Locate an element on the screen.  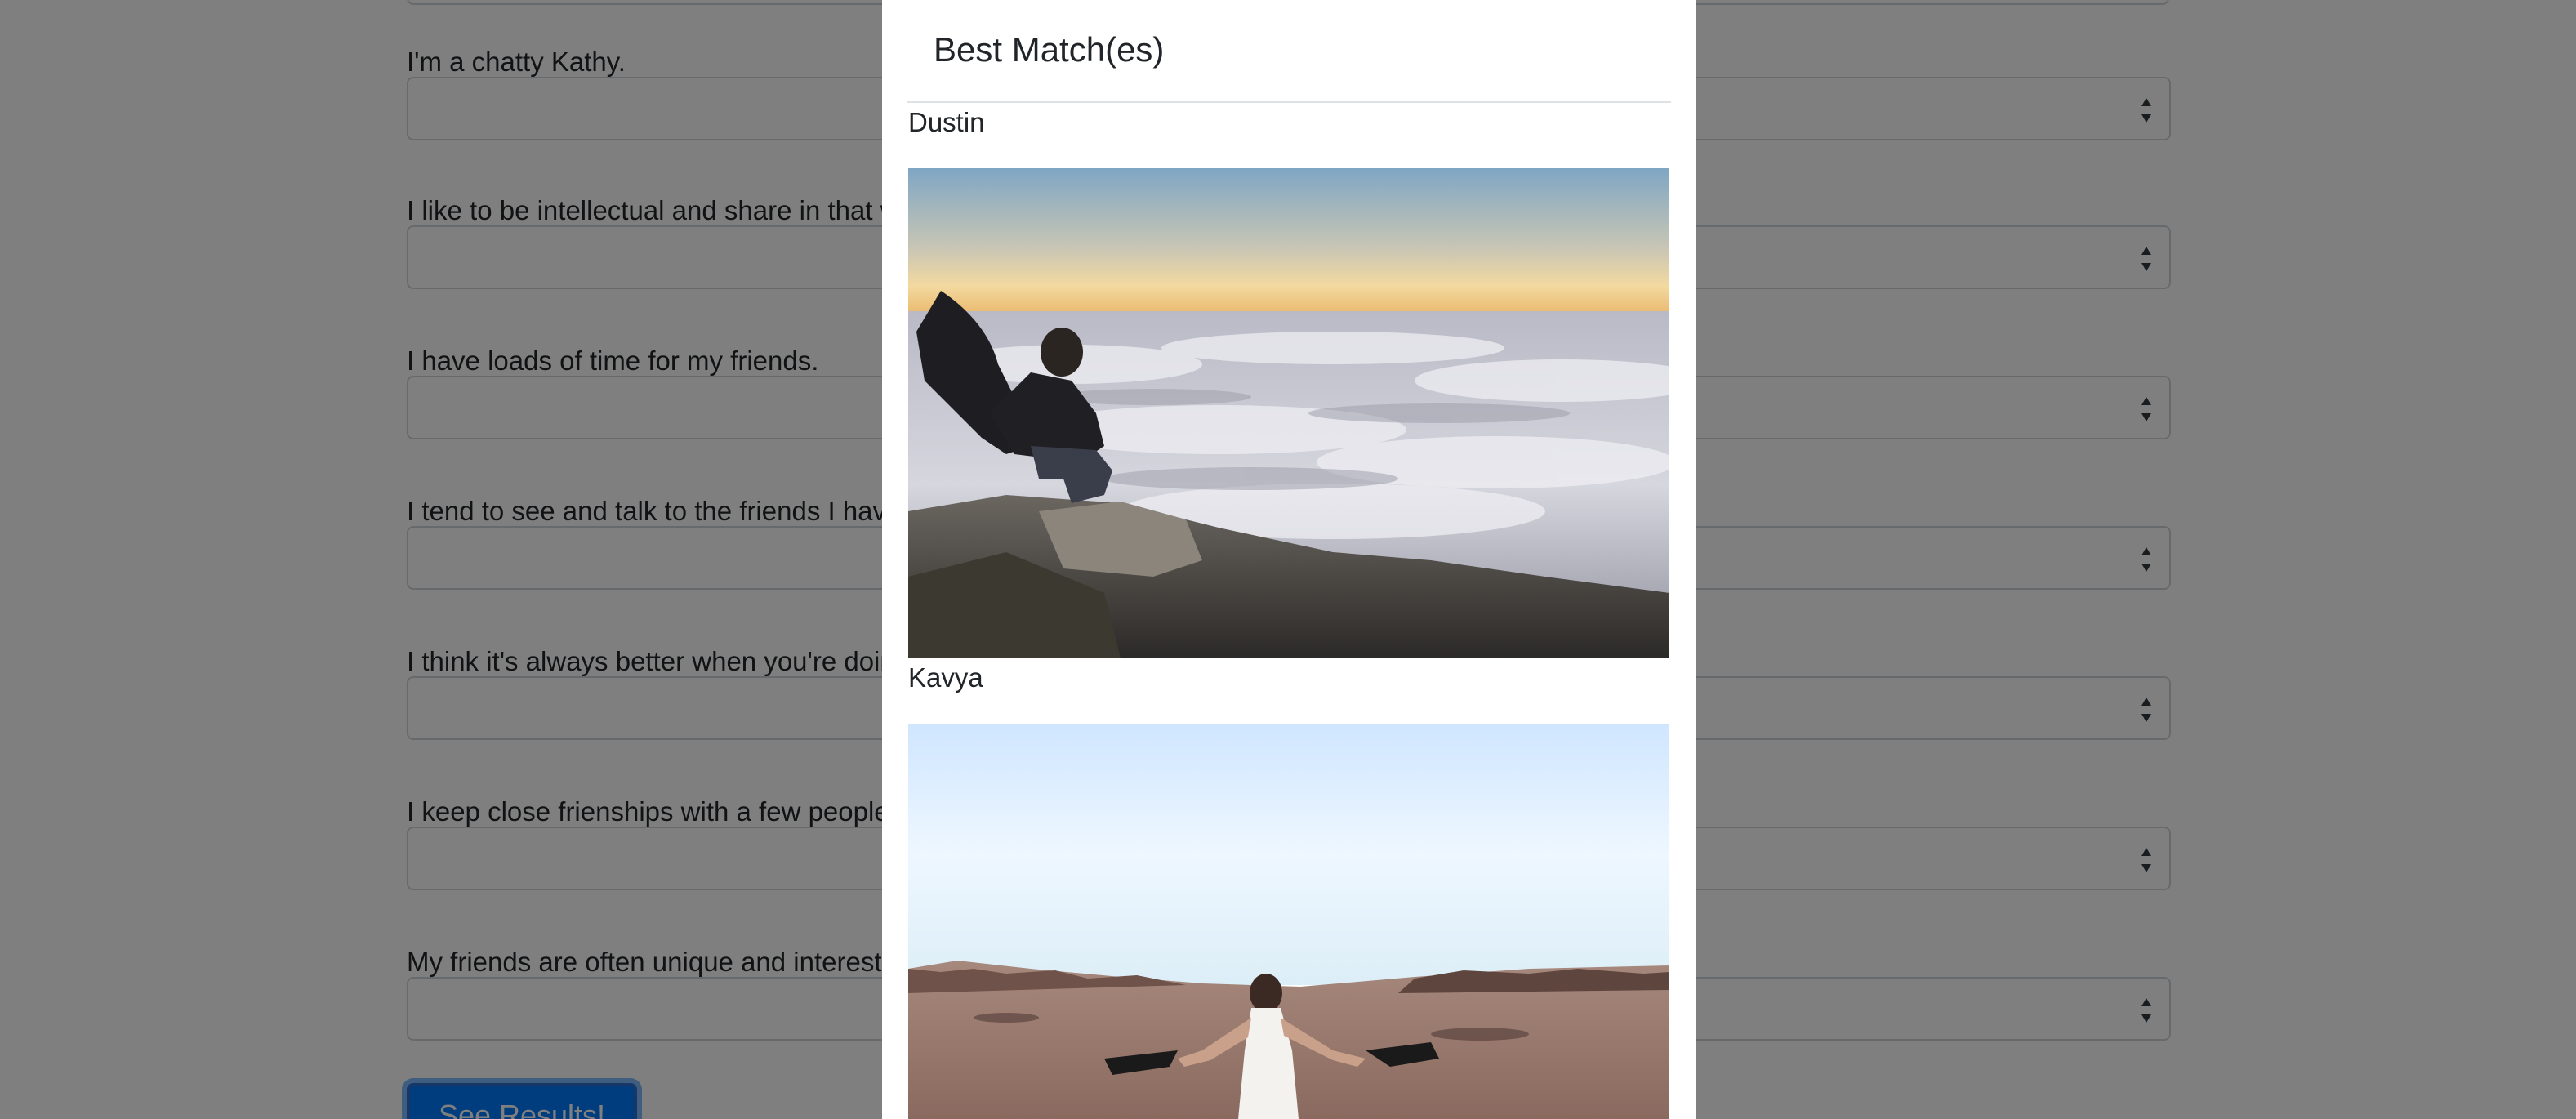
desert-dancer-photo is located at coordinates (1288, 921).